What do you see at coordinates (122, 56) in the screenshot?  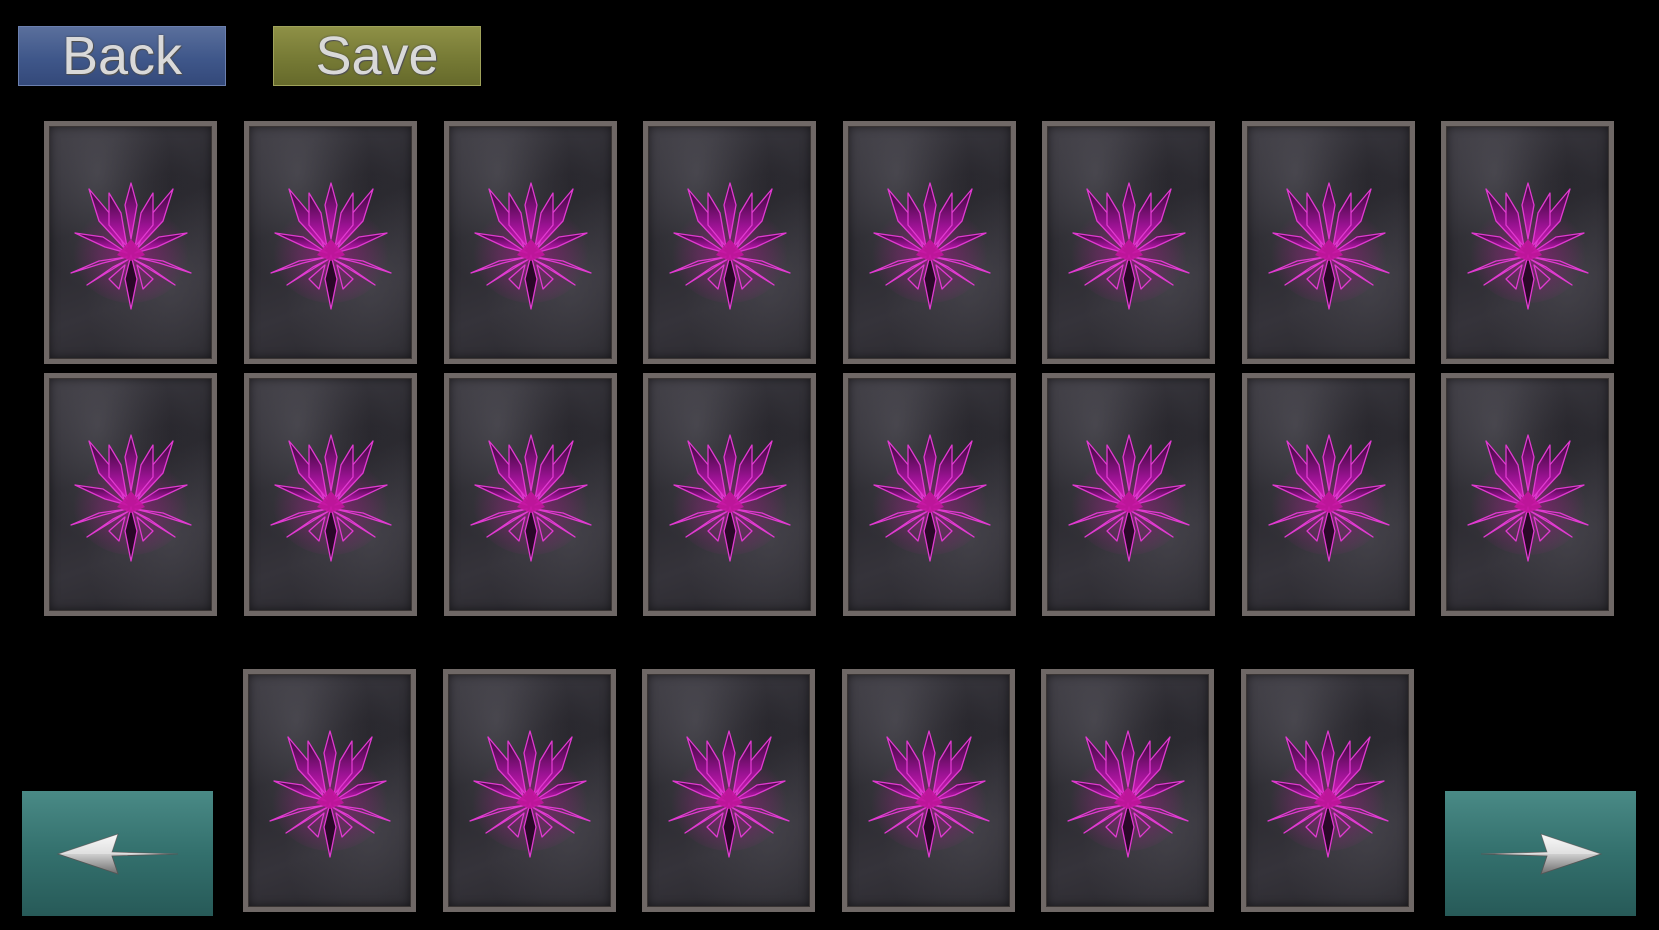 I see `back-button: Back` at bounding box center [122, 56].